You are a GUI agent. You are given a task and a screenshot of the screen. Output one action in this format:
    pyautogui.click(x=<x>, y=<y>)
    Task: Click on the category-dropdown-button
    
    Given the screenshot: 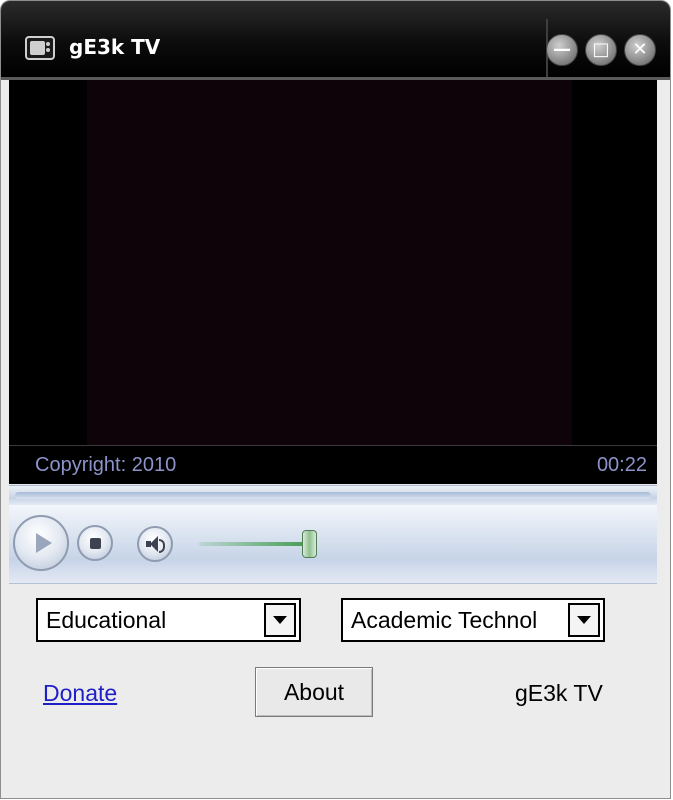 What is the action you would take?
    pyautogui.click(x=280, y=620)
    